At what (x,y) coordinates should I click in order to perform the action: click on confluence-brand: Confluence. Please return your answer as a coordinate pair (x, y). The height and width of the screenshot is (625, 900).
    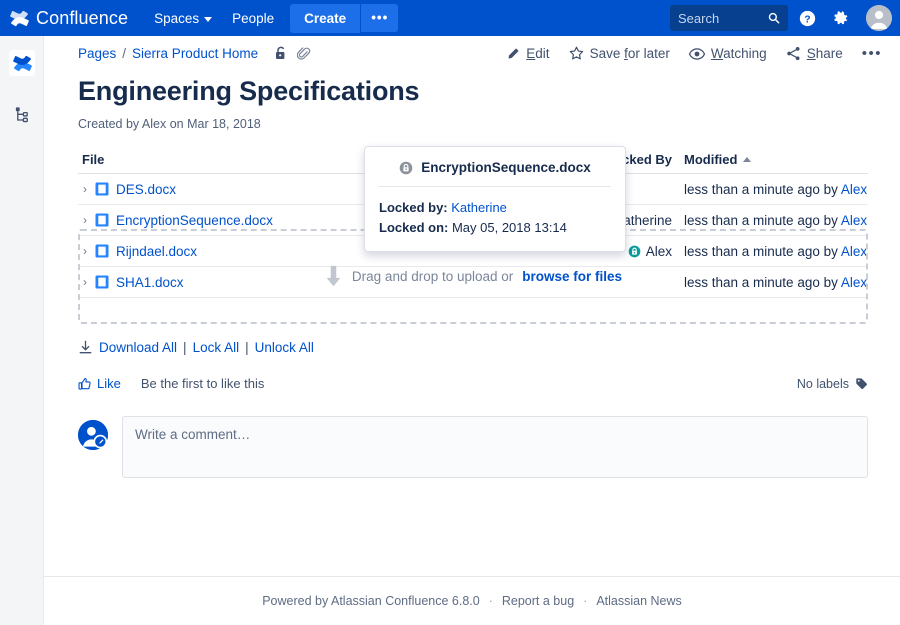
    Looking at the image, I should click on (69, 18).